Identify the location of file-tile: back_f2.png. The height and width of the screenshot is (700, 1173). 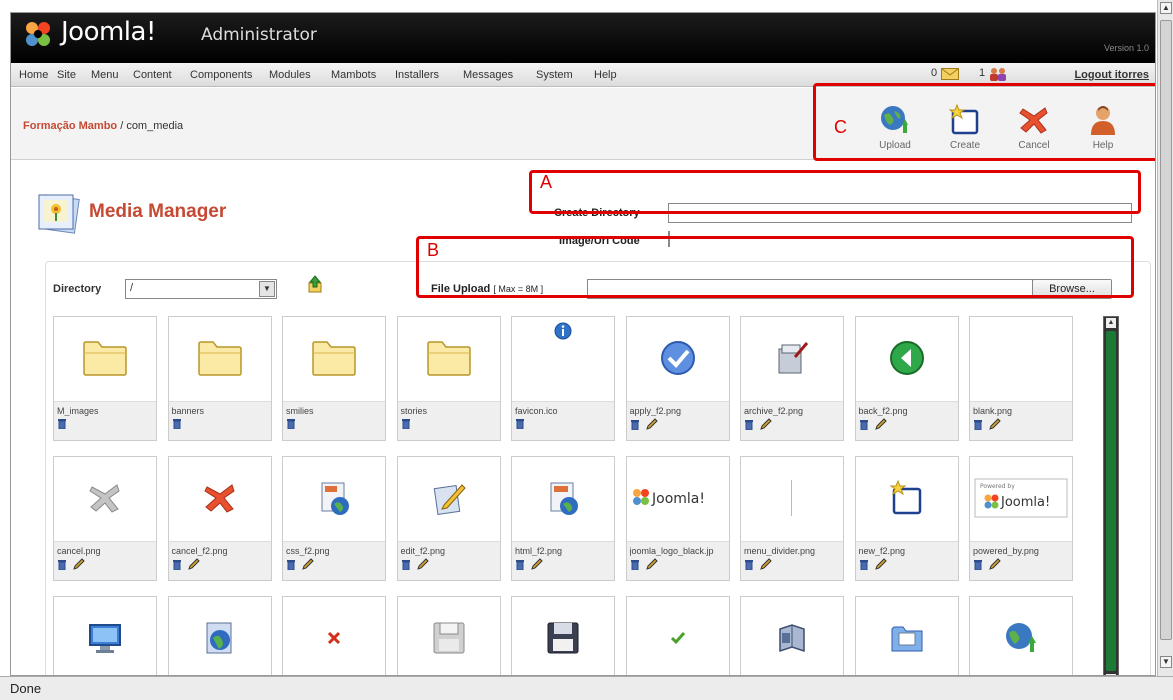
(906, 378).